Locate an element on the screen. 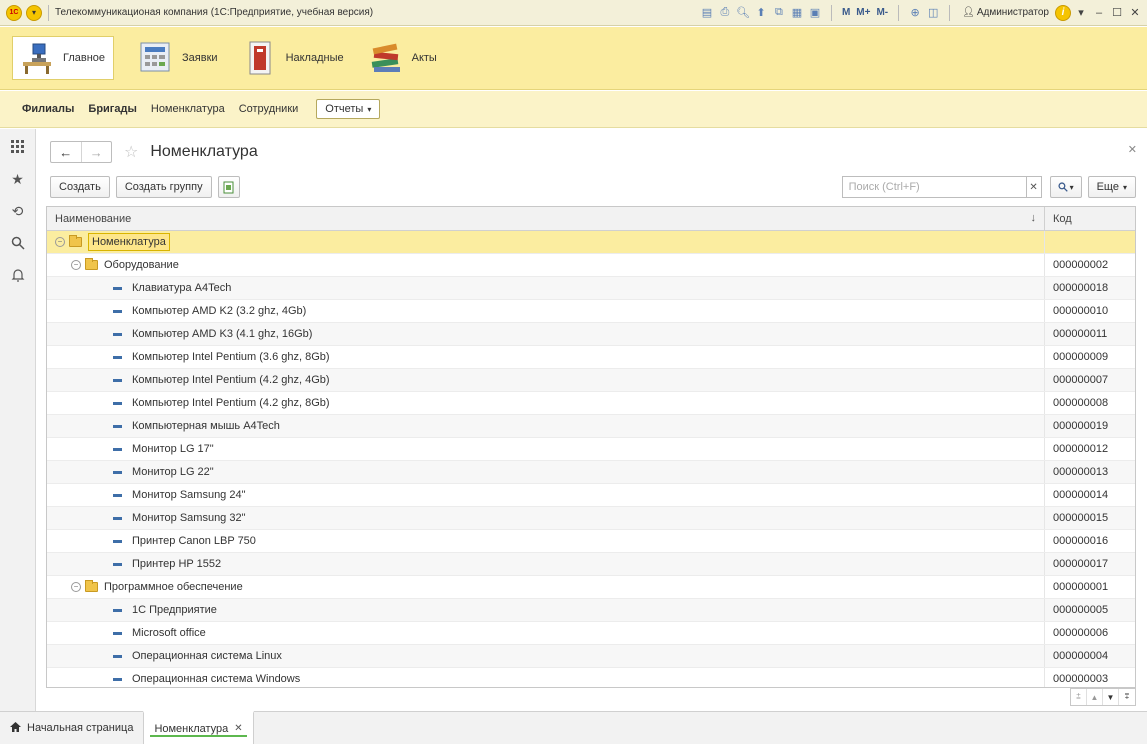 The width and height of the screenshot is (1147, 744). grid-icon is located at coordinates (18, 147).